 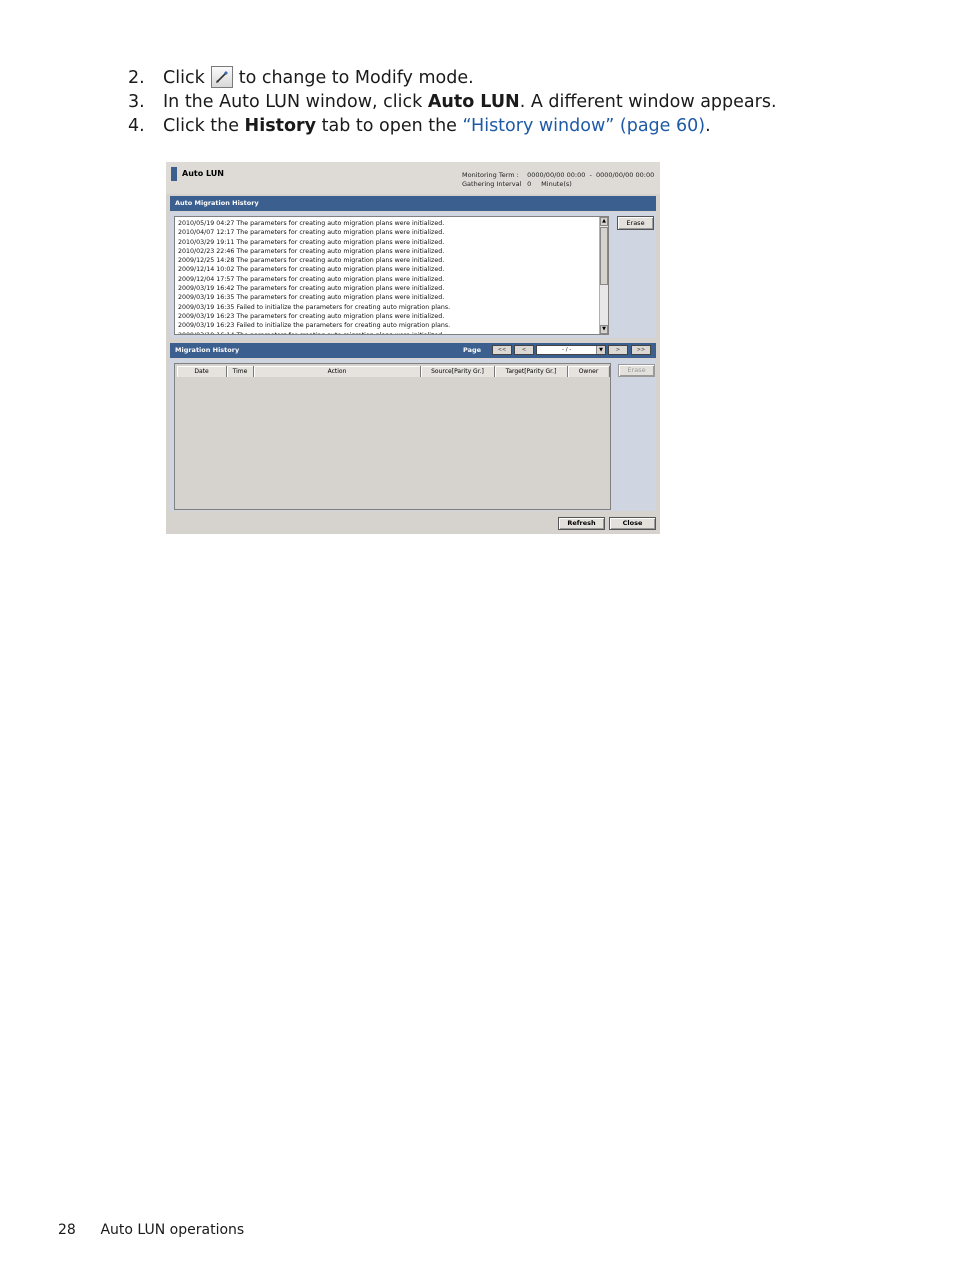 What do you see at coordinates (67, 1230) in the screenshot?
I see `page-number: 28` at bounding box center [67, 1230].